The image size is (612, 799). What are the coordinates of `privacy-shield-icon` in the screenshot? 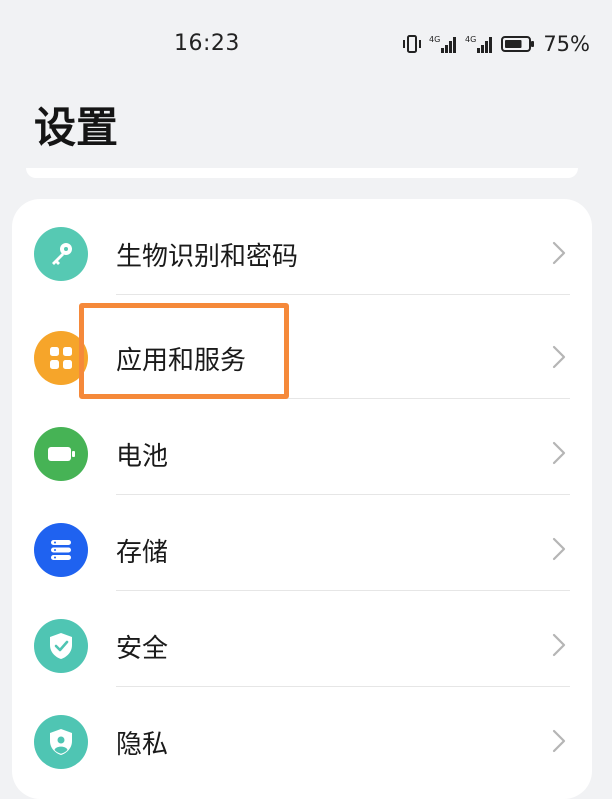 It's located at (61, 742).